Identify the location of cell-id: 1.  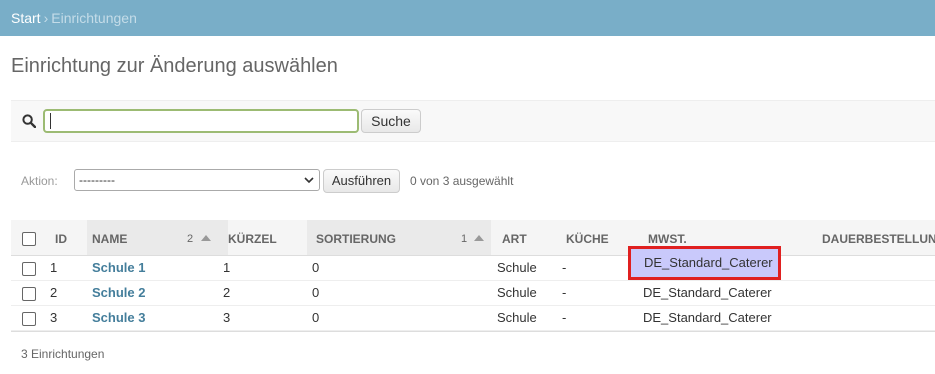
(54, 267).